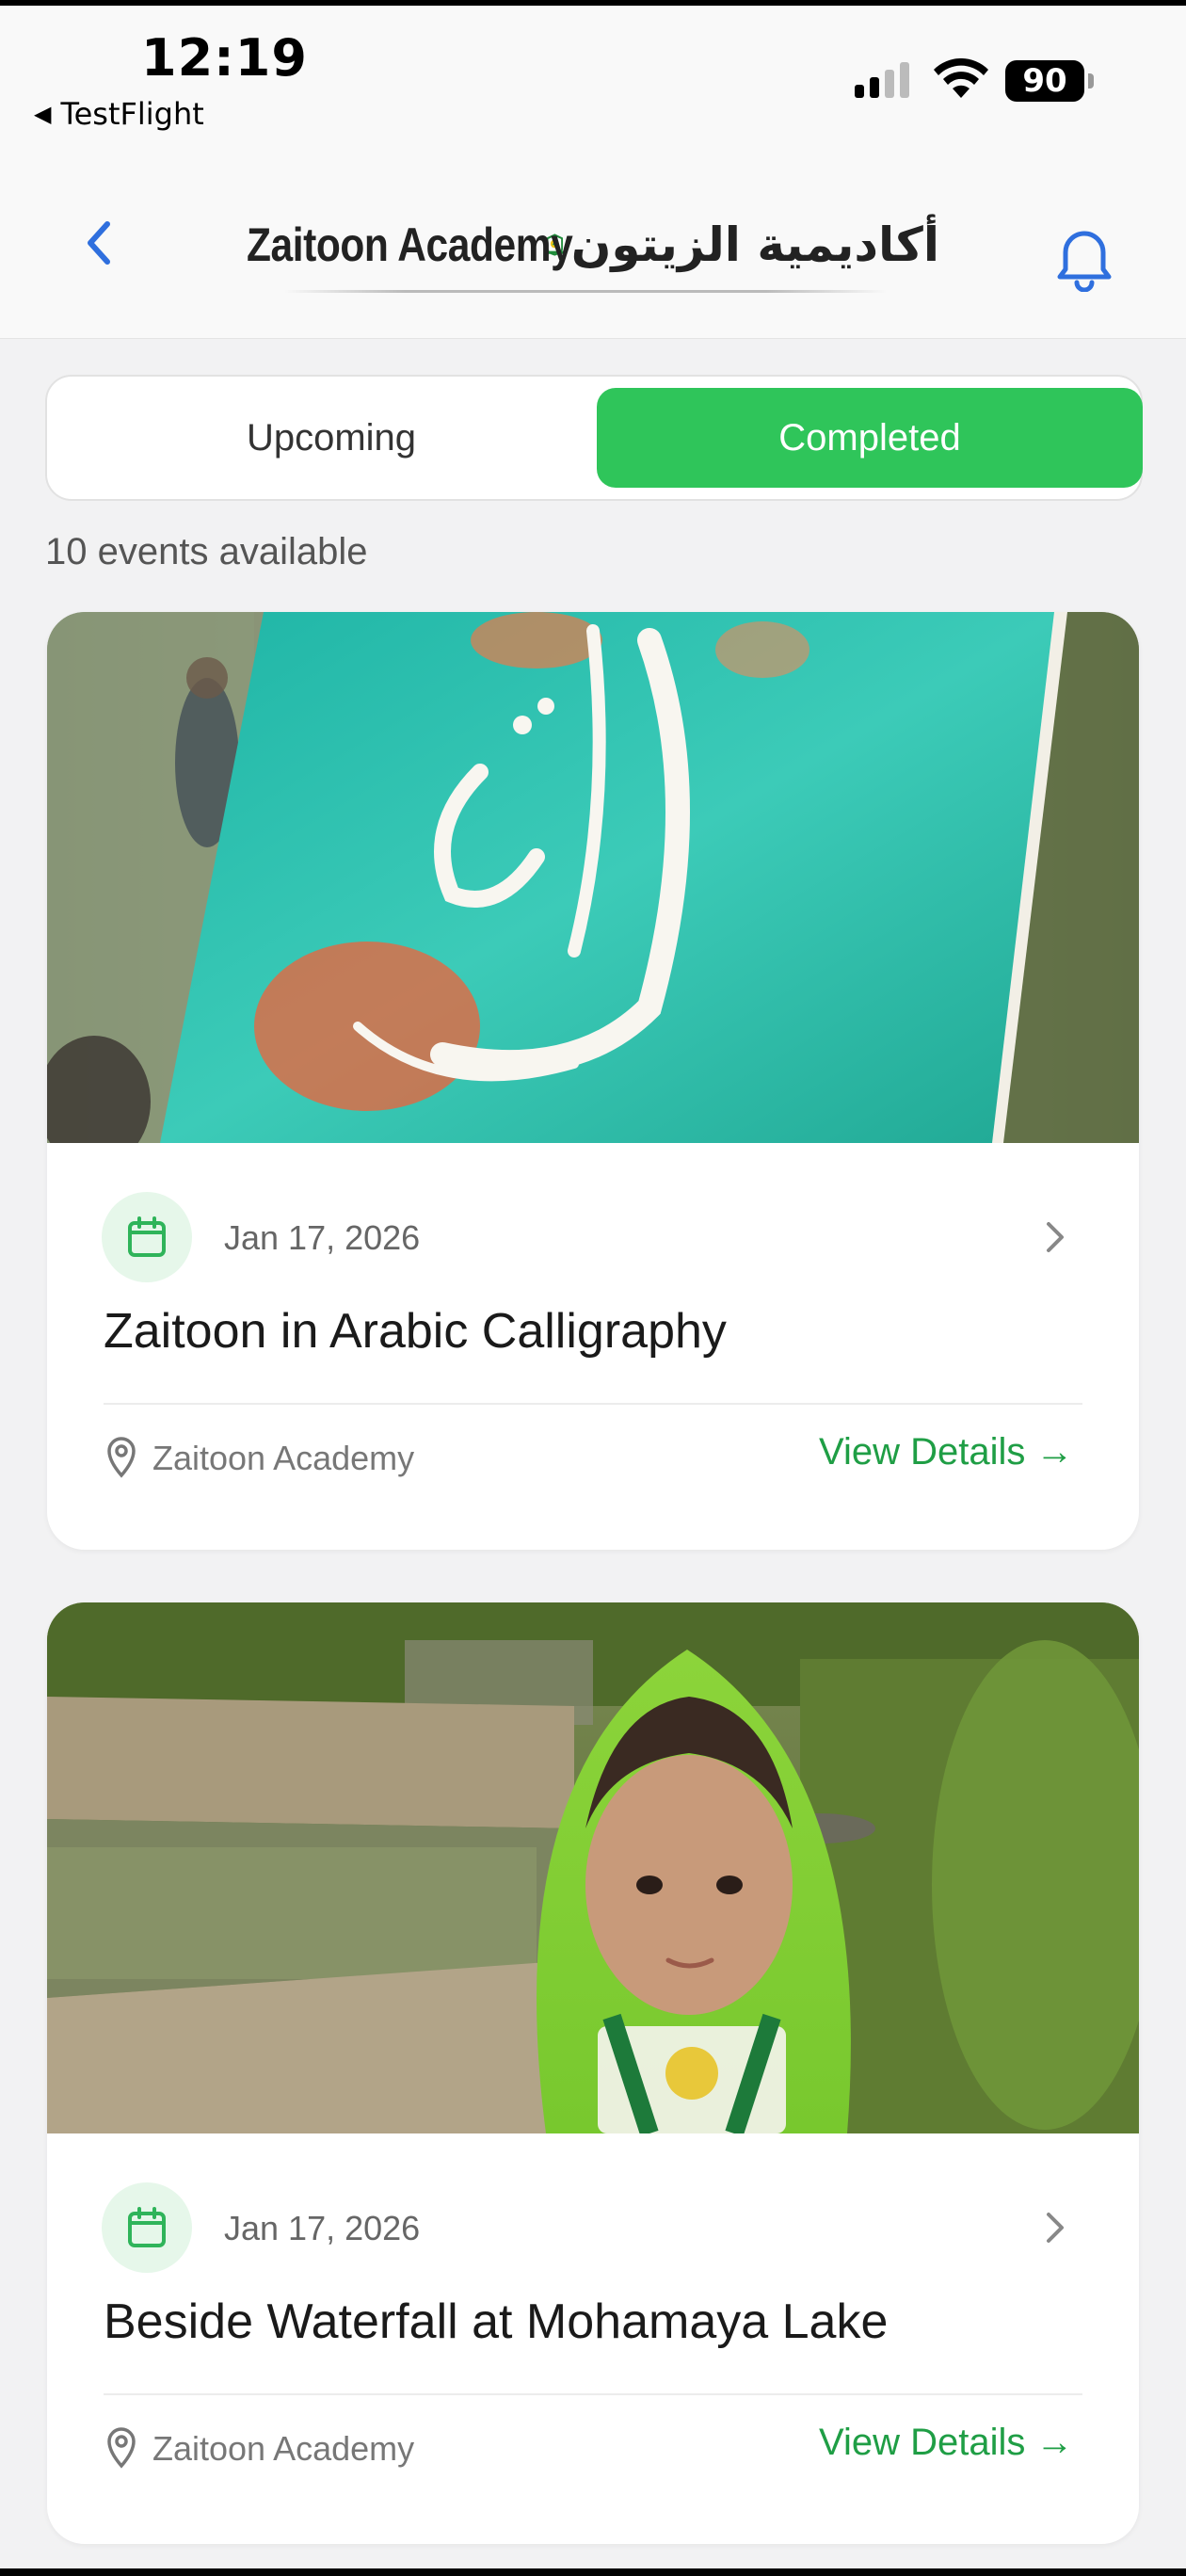  Describe the element at coordinates (206, 551) in the screenshot. I see `events-count: 10 events available` at that location.